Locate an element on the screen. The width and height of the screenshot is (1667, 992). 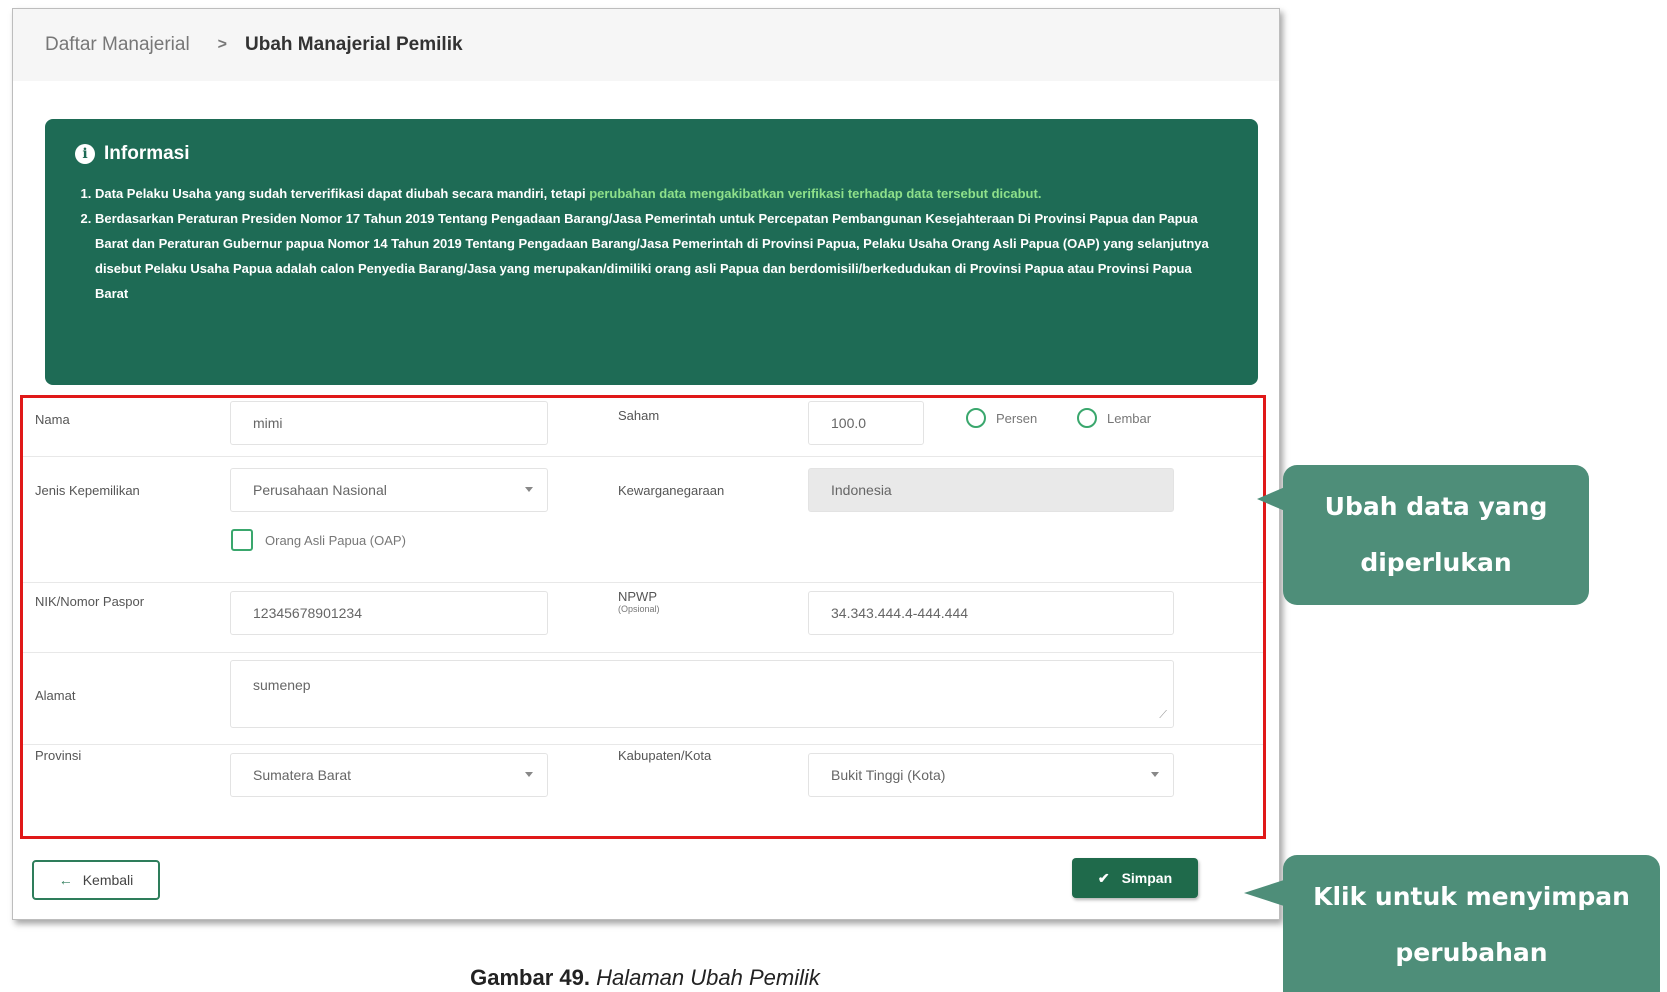
save-button: ✔ Simpan is located at coordinates (1135, 878).